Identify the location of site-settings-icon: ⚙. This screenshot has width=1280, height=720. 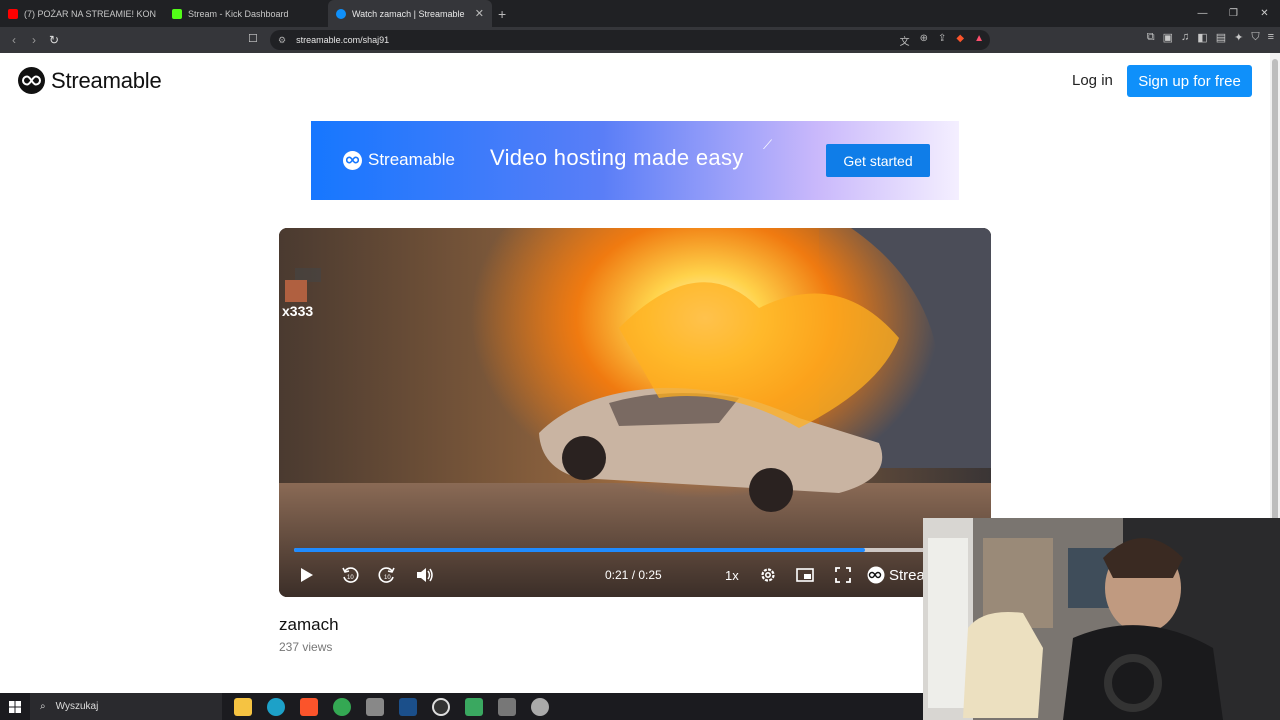
(282, 40).